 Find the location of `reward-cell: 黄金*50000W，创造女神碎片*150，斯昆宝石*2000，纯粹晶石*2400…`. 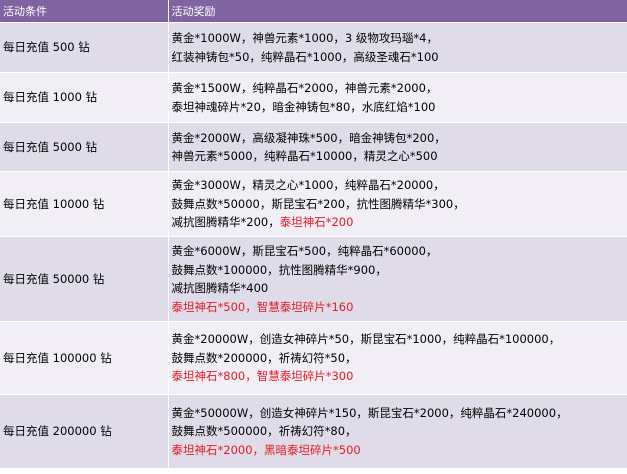

reward-cell: 黄金*50000W，创造女神碎片*150，斯昆宝石*2000，纯粹晶石*2400… is located at coordinates (397, 431).